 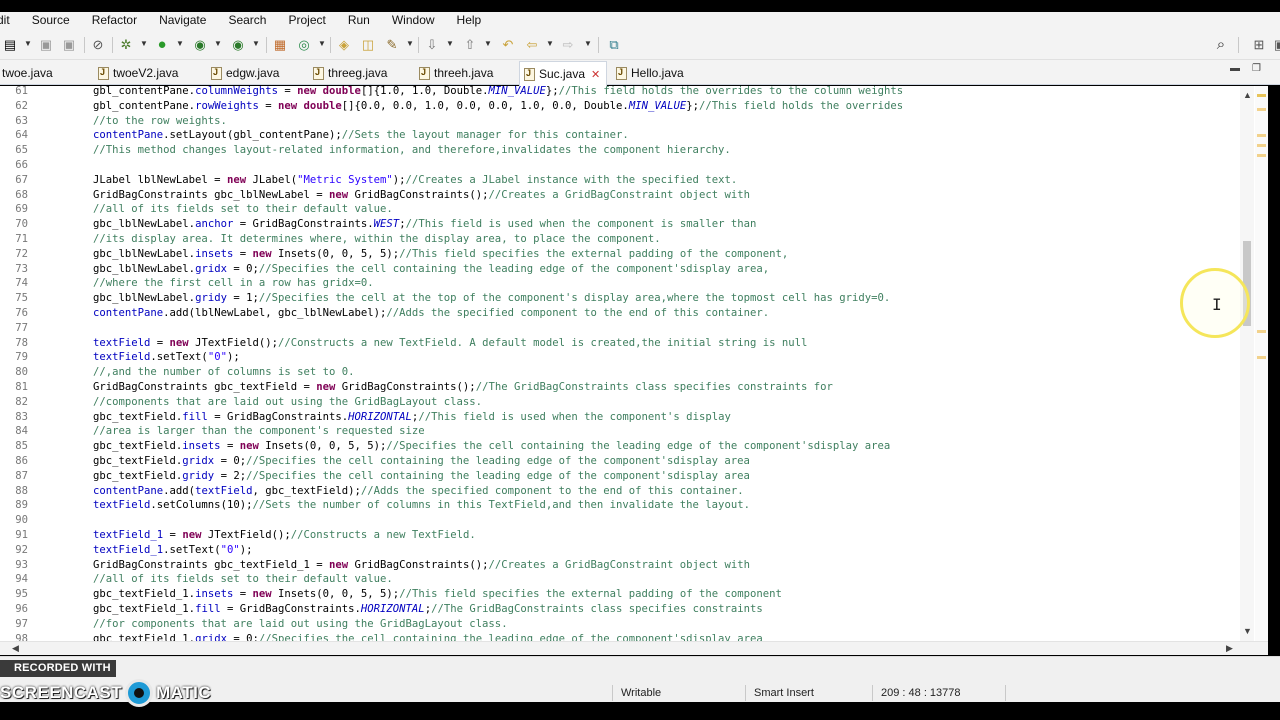 What do you see at coordinates (10, 20) in the screenshot?
I see `menu-item-dit: dit` at bounding box center [10, 20].